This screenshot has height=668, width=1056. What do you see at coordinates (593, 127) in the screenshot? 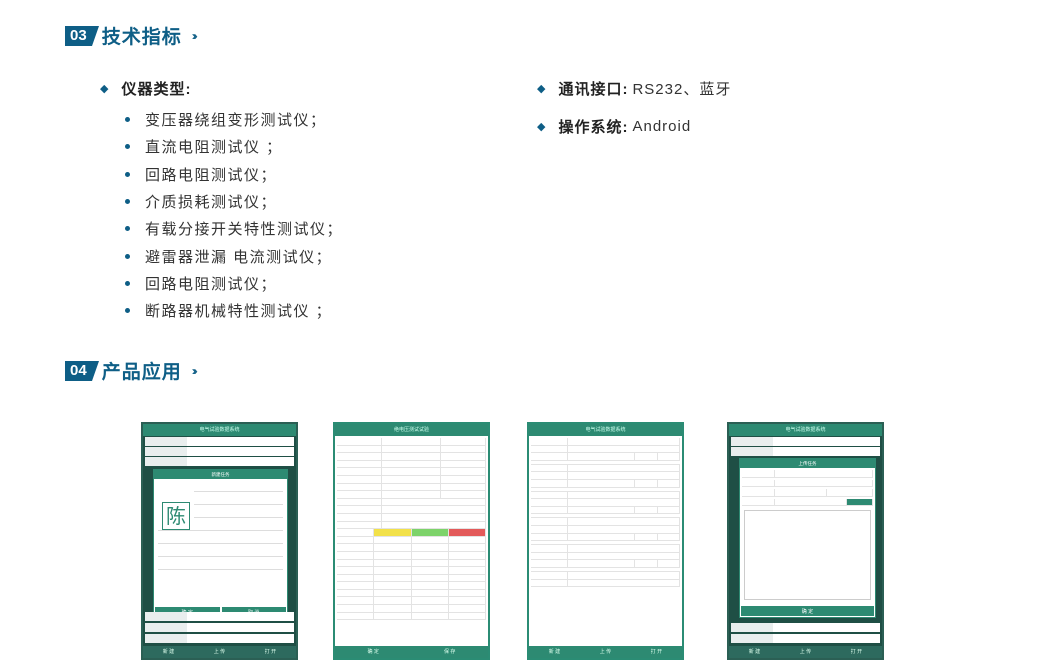
I see `os-label: 操作系统:` at bounding box center [593, 127].